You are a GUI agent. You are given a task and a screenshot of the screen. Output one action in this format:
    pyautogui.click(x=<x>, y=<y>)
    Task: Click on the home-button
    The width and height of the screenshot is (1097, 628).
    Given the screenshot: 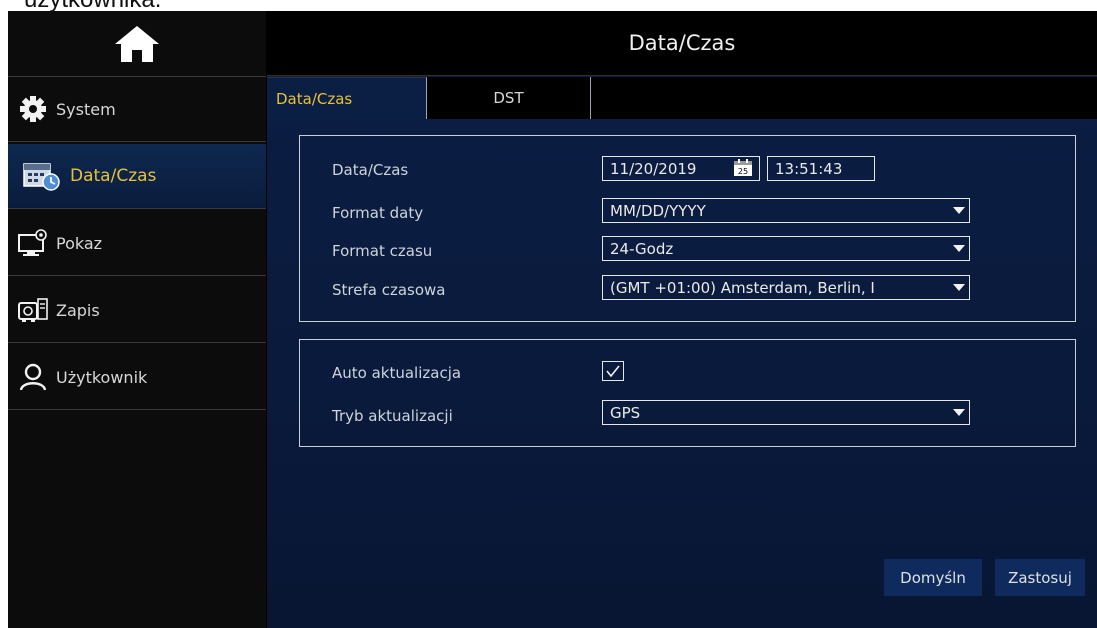 What is the action you would take?
    pyautogui.click(x=137, y=44)
    